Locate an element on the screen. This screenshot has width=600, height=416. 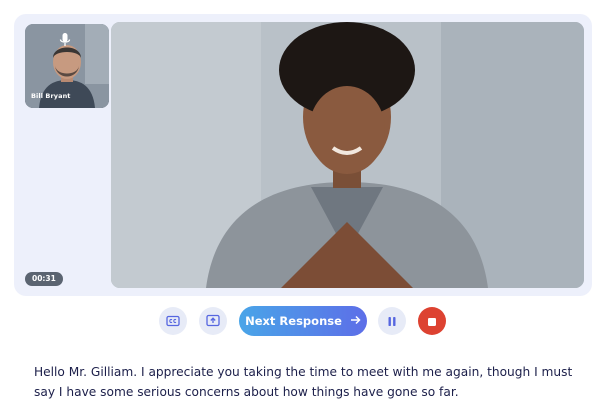
closed-captions-icon is located at coordinates (173, 321).